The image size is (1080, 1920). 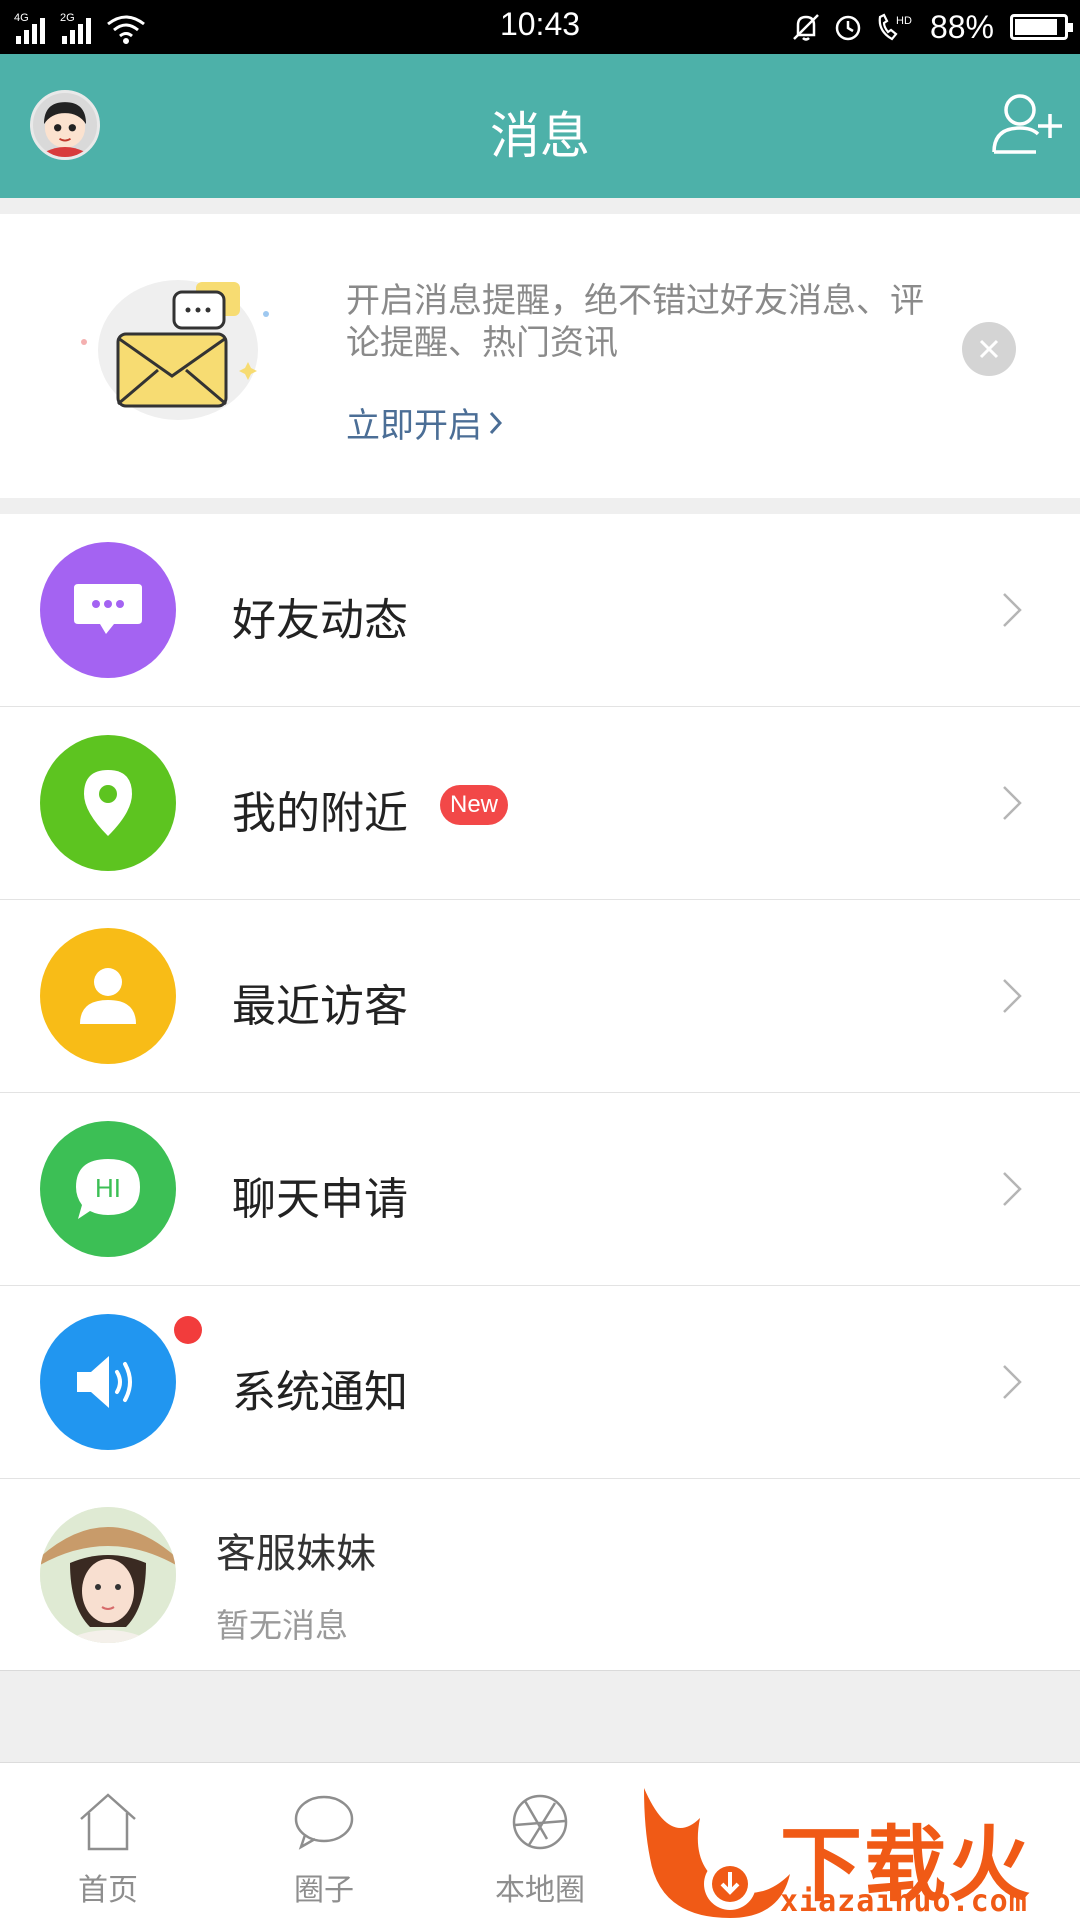 I want to click on battery-percent: 88%, so click(x=961, y=26).